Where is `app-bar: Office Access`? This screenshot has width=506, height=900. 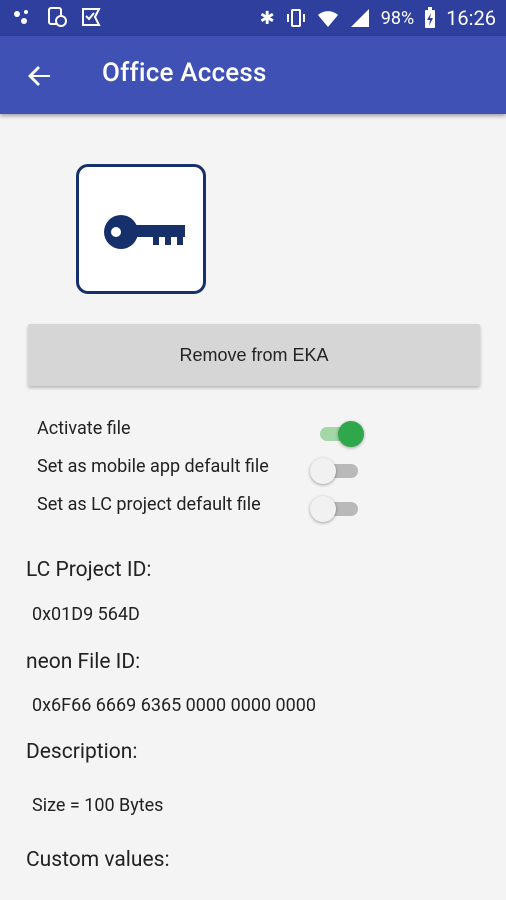
app-bar: Office Access is located at coordinates (253, 75).